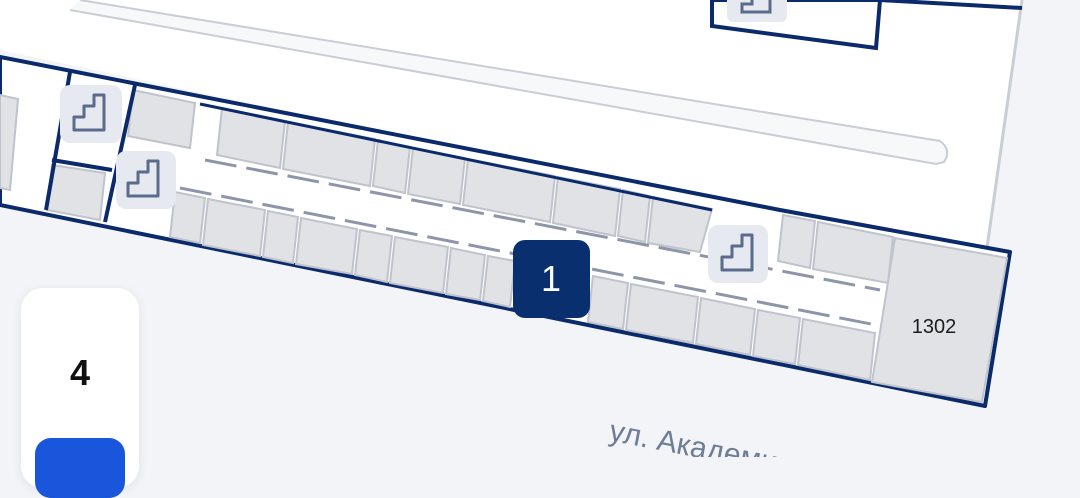  What do you see at coordinates (80, 468) in the screenshot?
I see `active-floor-button` at bounding box center [80, 468].